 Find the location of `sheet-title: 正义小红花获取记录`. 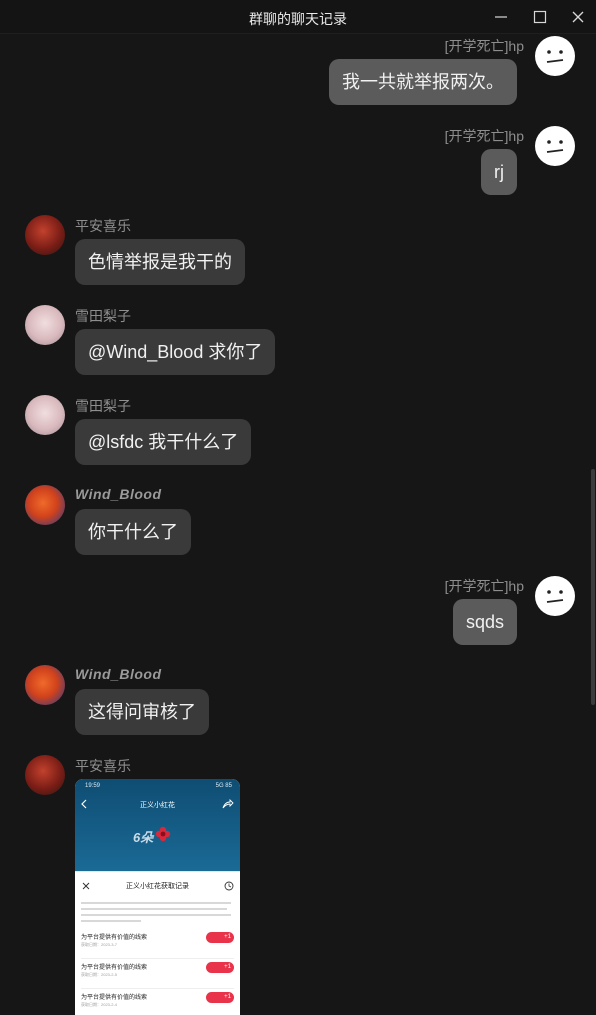

sheet-title: 正义小红花获取记录 is located at coordinates (157, 886).